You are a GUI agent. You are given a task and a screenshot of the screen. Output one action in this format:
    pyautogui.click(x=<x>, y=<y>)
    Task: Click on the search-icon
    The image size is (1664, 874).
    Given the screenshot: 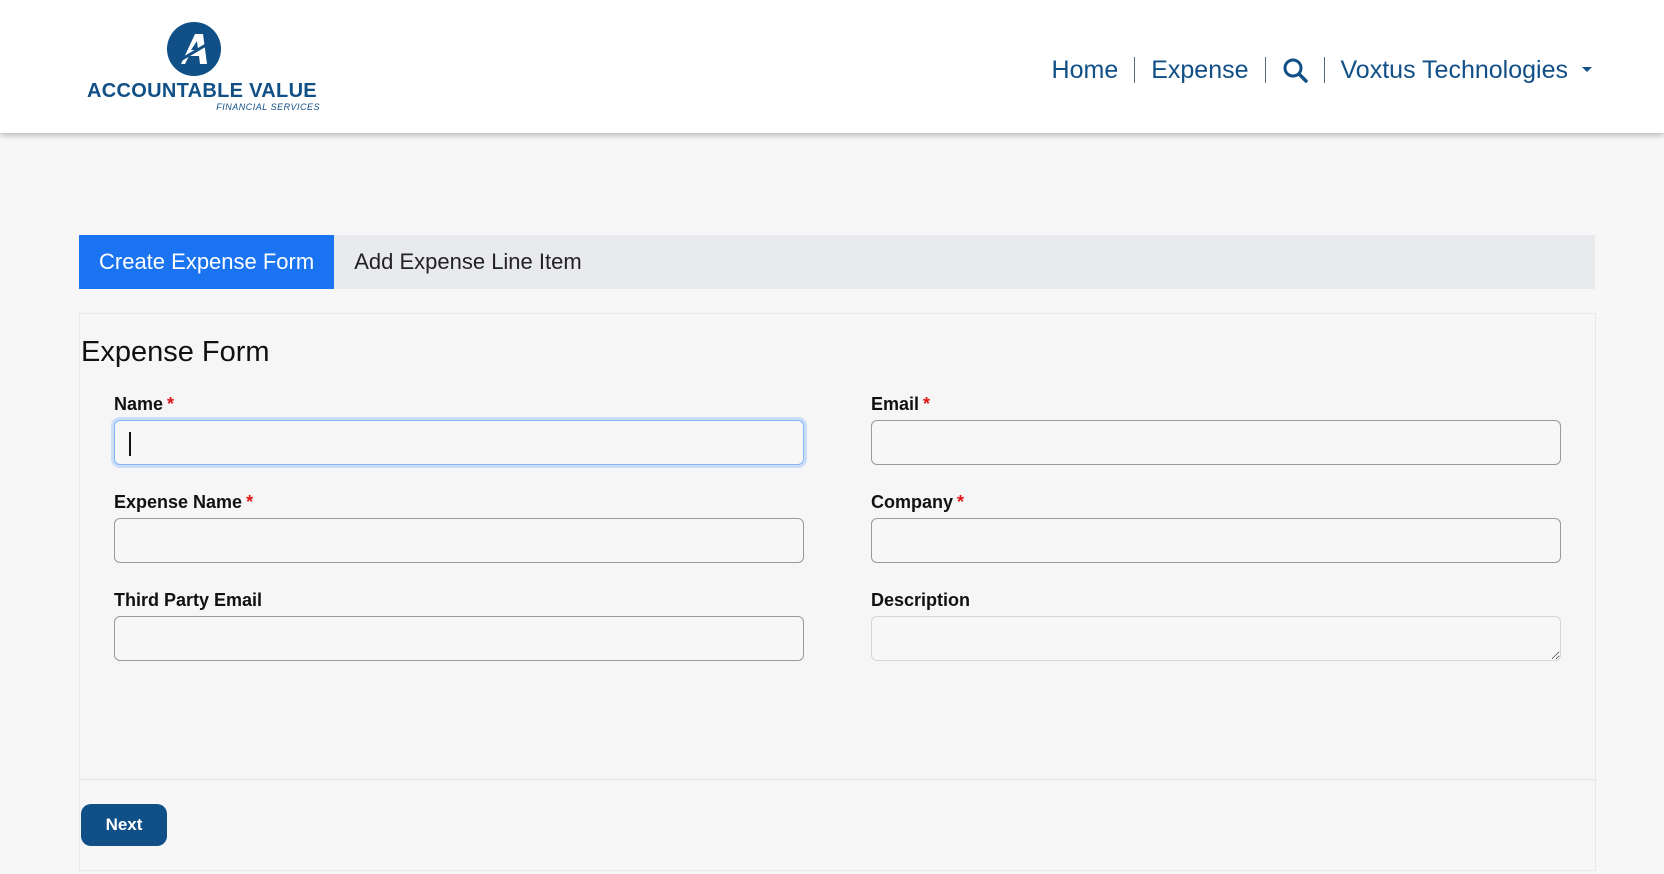 What is the action you would take?
    pyautogui.click(x=1295, y=70)
    